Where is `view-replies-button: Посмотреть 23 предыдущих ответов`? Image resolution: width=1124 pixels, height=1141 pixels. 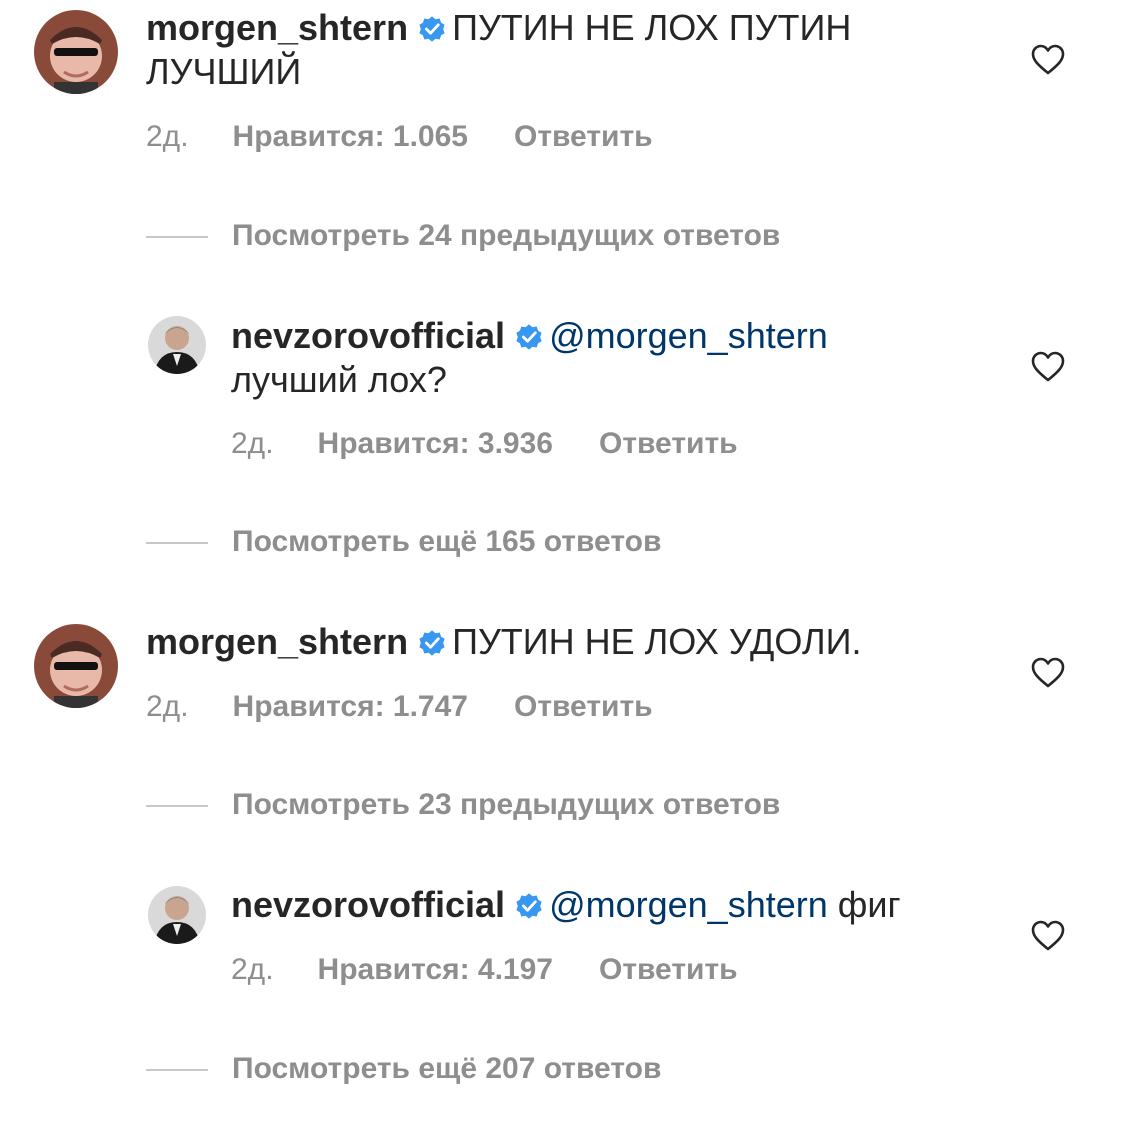
view-replies-button: Посмотреть 23 предыдущих ответов is located at coordinates (463, 805).